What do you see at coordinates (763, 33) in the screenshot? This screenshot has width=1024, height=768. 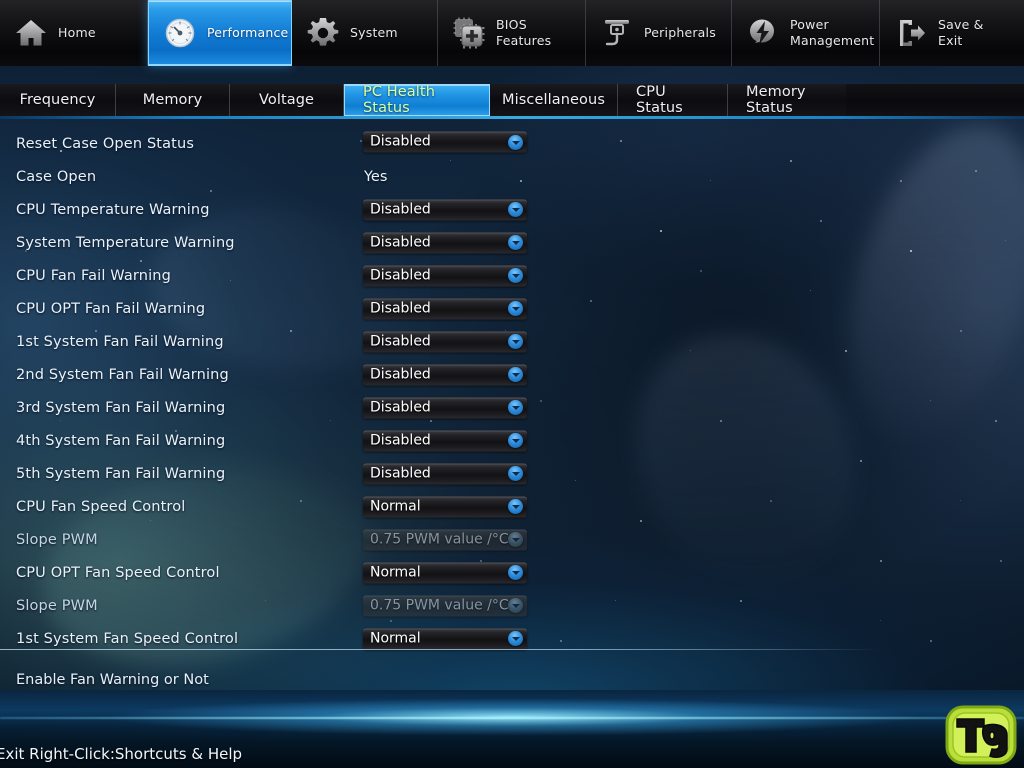 I see `power-bolt-icon` at bounding box center [763, 33].